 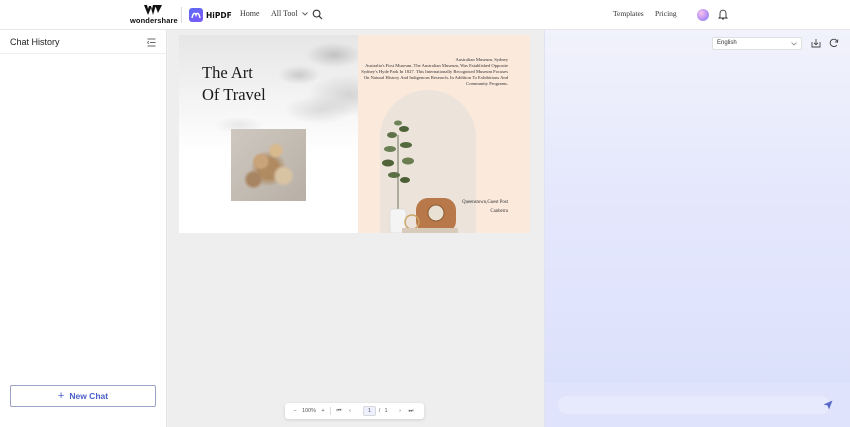 What do you see at coordinates (757, 43) in the screenshot?
I see `language-select: English` at bounding box center [757, 43].